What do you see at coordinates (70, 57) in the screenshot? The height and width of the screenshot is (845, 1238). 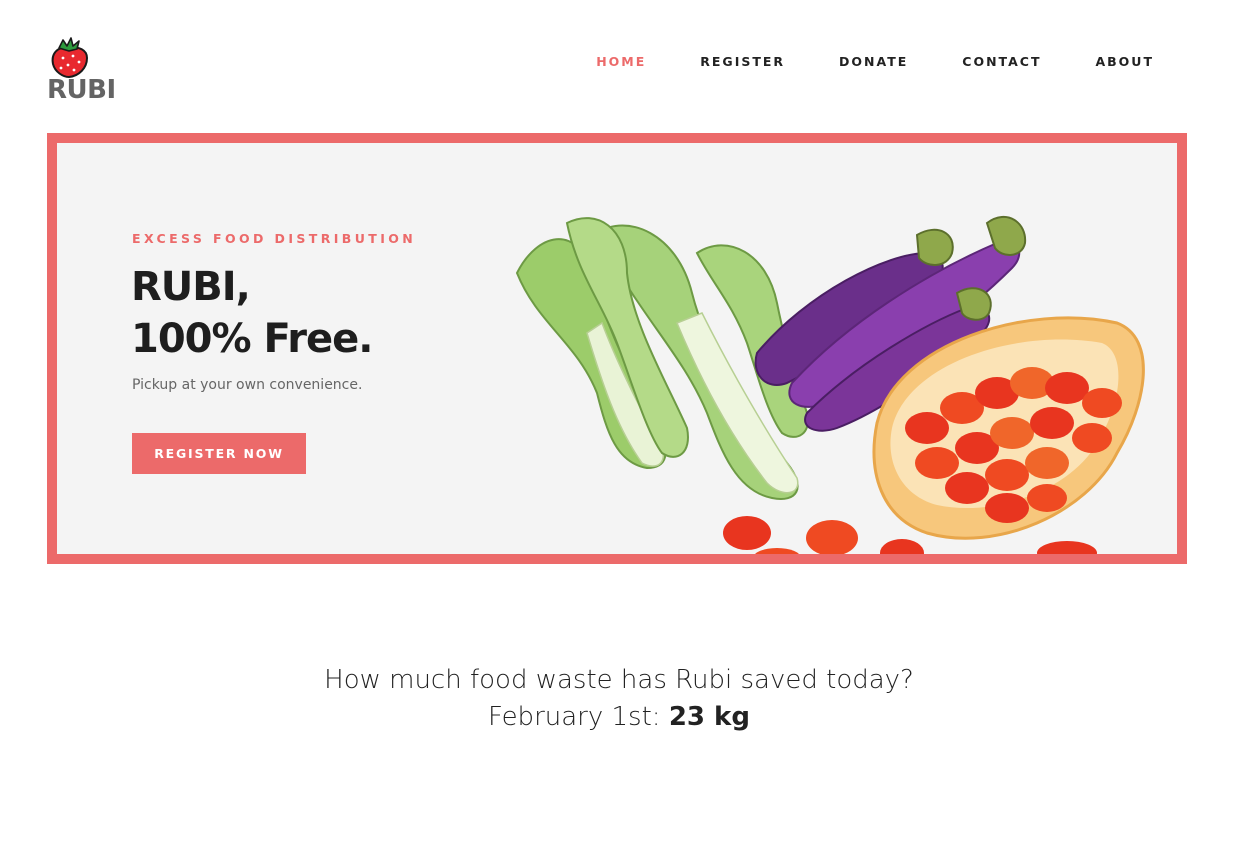 I see `strawberry-icon` at bounding box center [70, 57].